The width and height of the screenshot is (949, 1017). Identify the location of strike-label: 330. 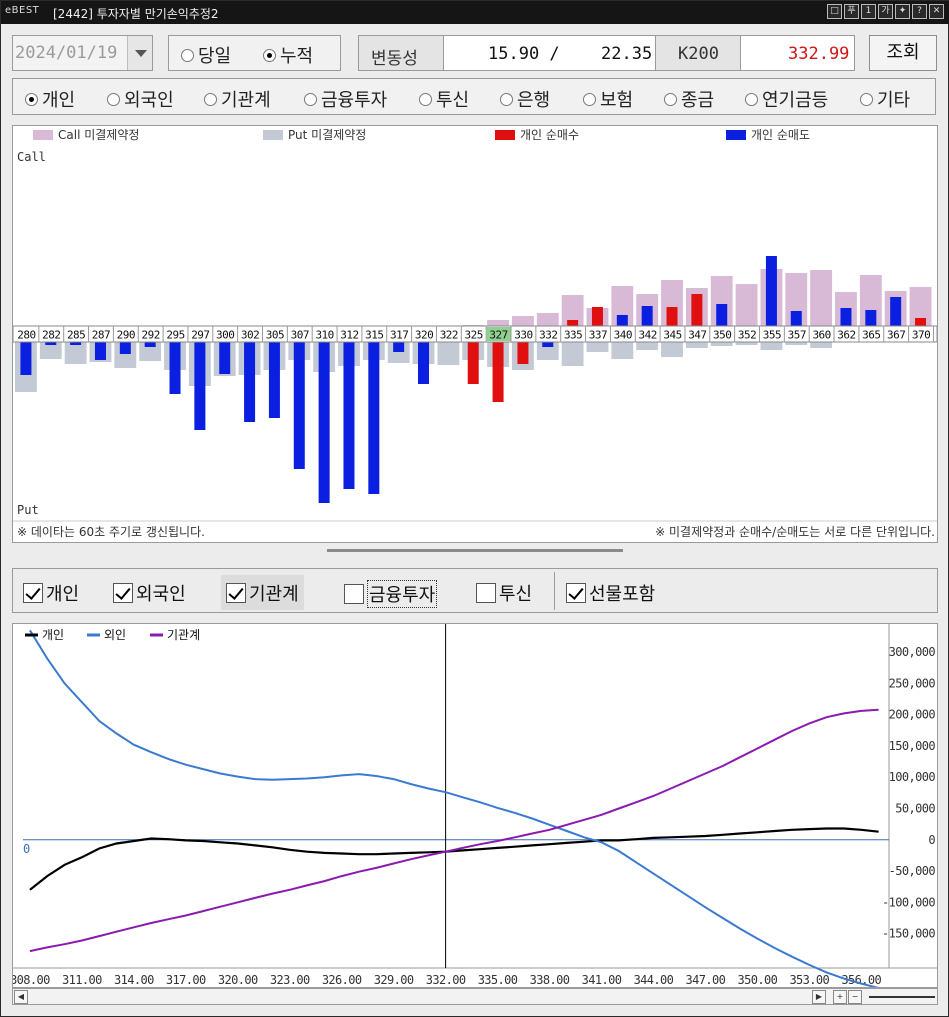
(523, 335).